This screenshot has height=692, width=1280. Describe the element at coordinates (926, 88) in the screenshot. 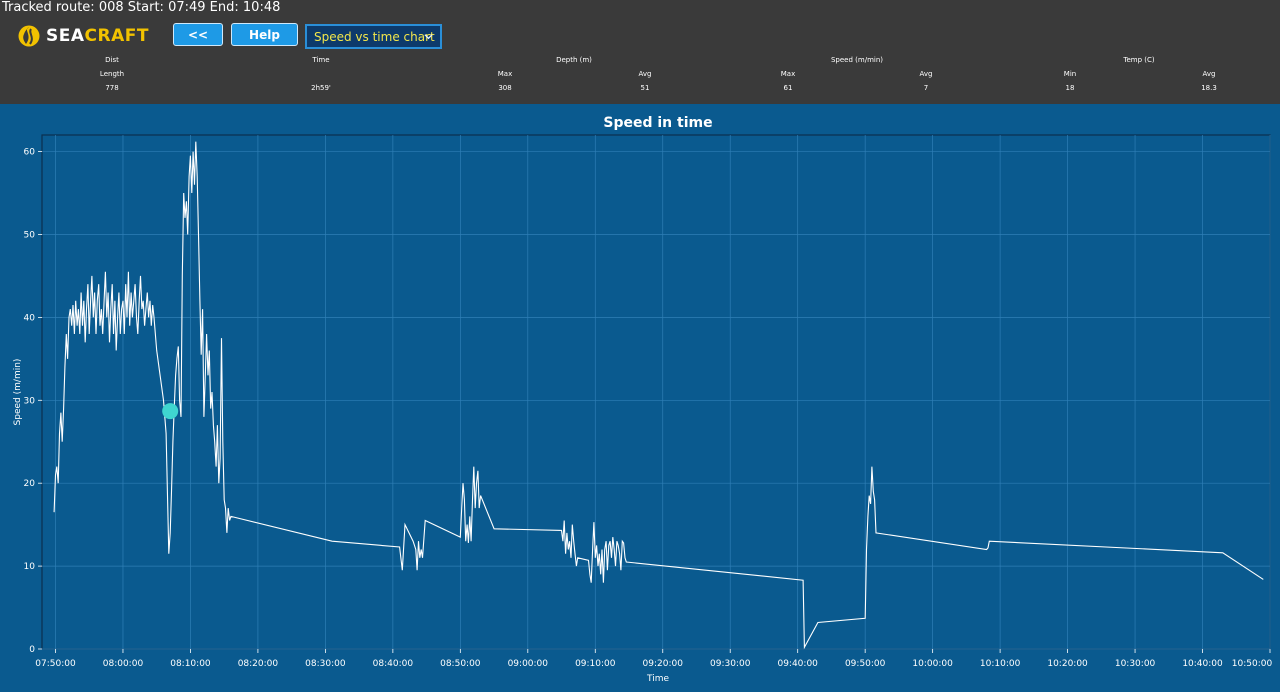

I see `stat-speed-avg-value: 7` at that location.